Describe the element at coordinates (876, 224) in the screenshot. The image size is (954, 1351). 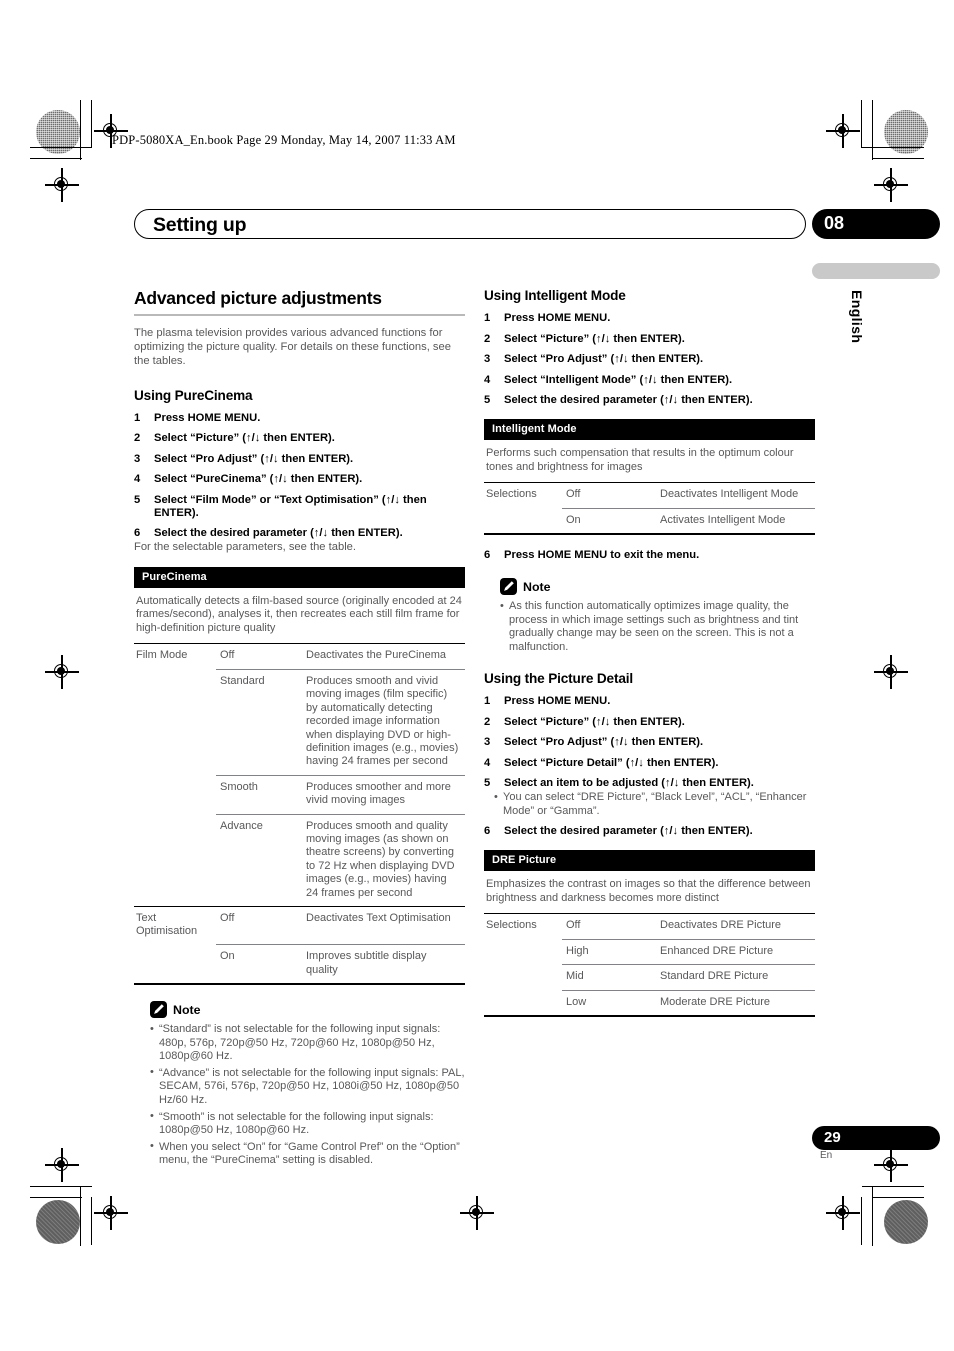
I see `chapter-number-badge: 08` at that location.